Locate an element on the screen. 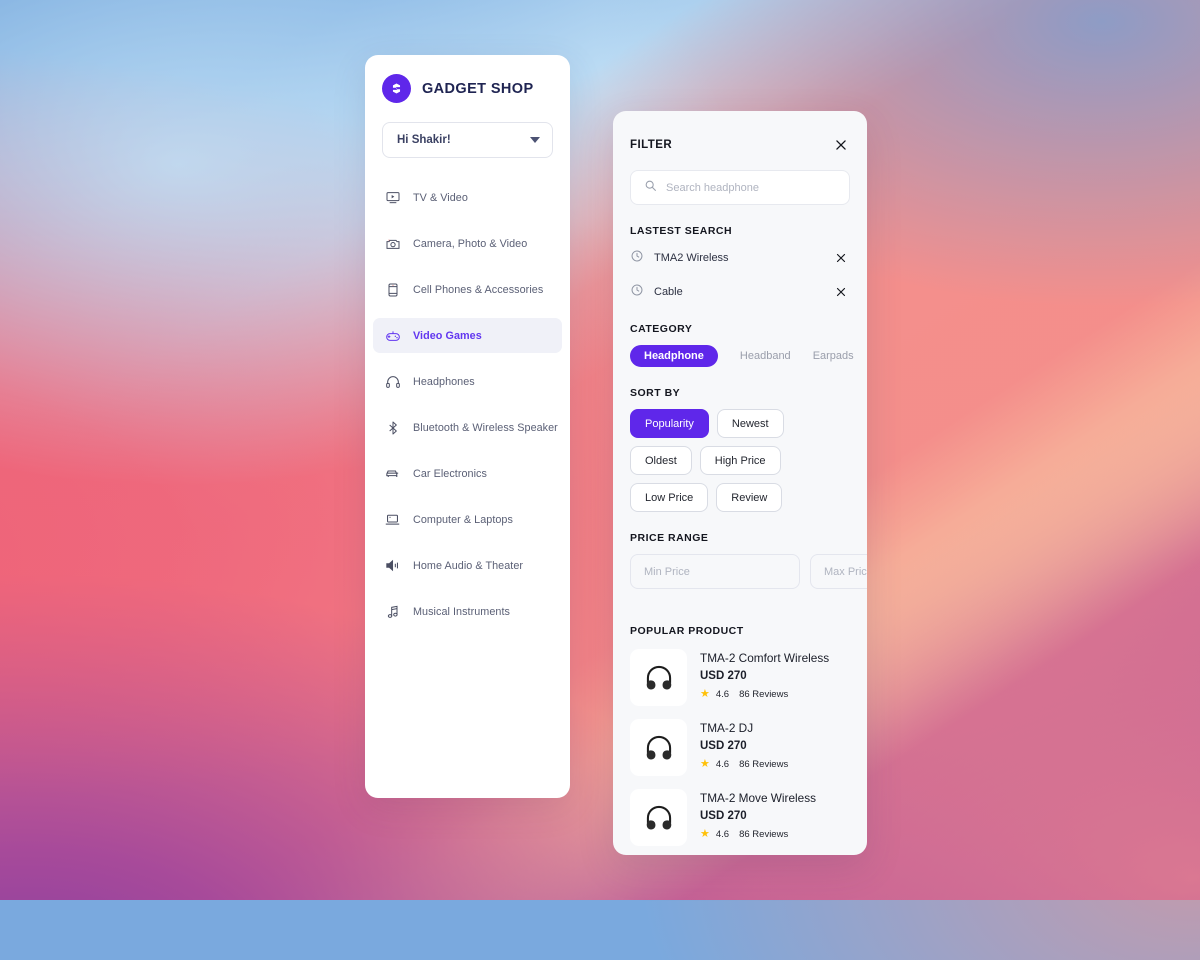  sidebar-item-label: Home Audio & Theater is located at coordinates (468, 565).